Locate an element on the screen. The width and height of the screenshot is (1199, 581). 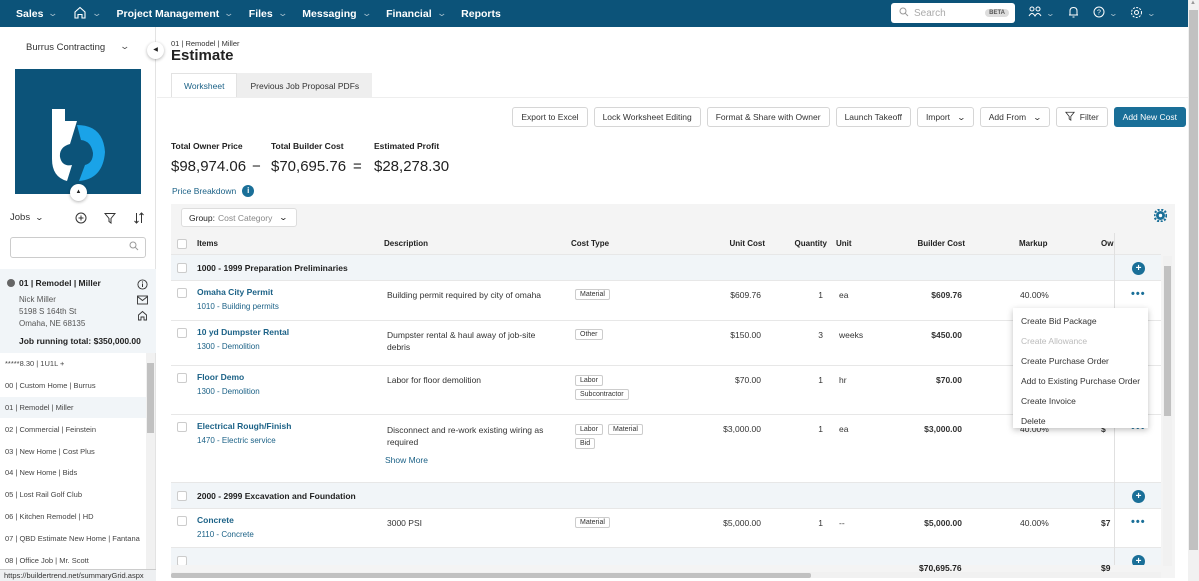
col-cost-type: Cost Type is located at coordinates (590, 243).